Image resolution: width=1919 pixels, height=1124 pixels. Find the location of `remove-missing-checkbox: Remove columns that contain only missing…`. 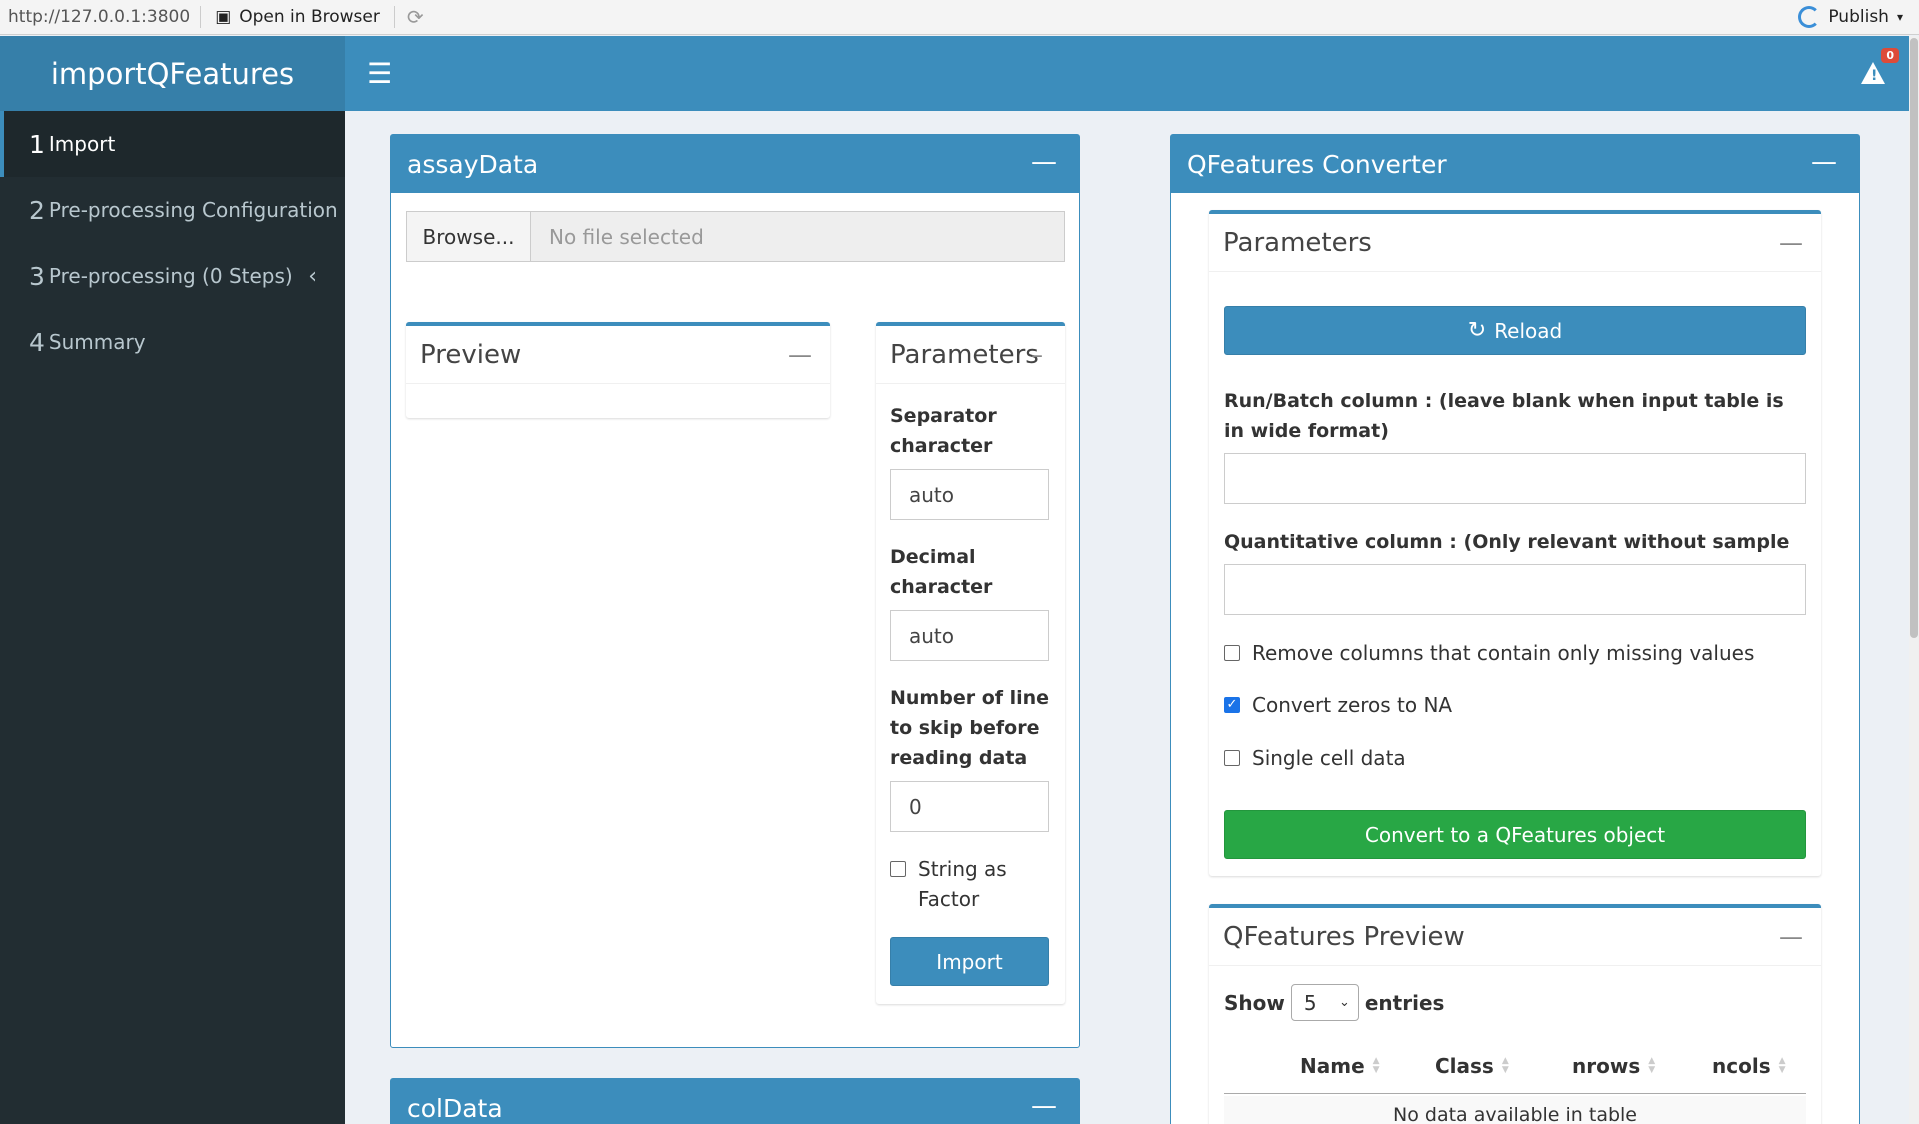

remove-missing-checkbox: Remove columns that contain only missing… is located at coordinates (1489, 653).